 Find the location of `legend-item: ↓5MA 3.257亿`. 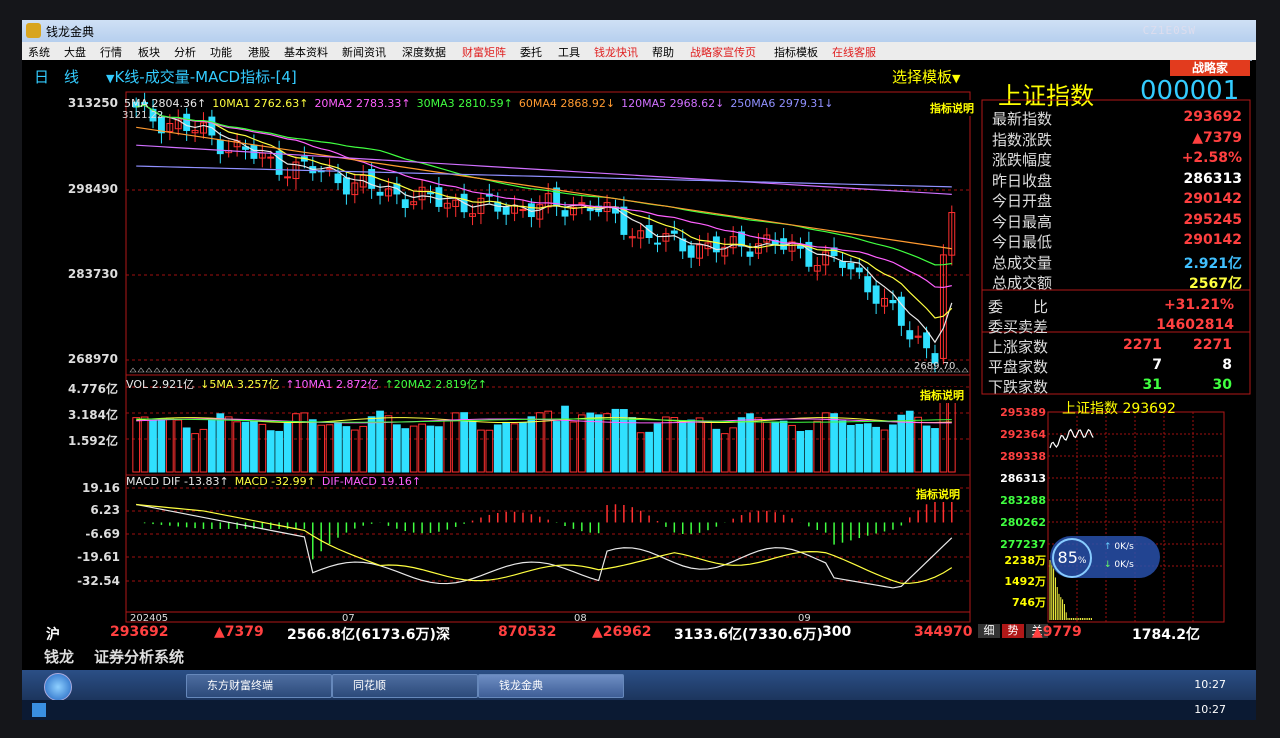

legend-item: ↓5MA 3.257亿 is located at coordinates (240, 384).